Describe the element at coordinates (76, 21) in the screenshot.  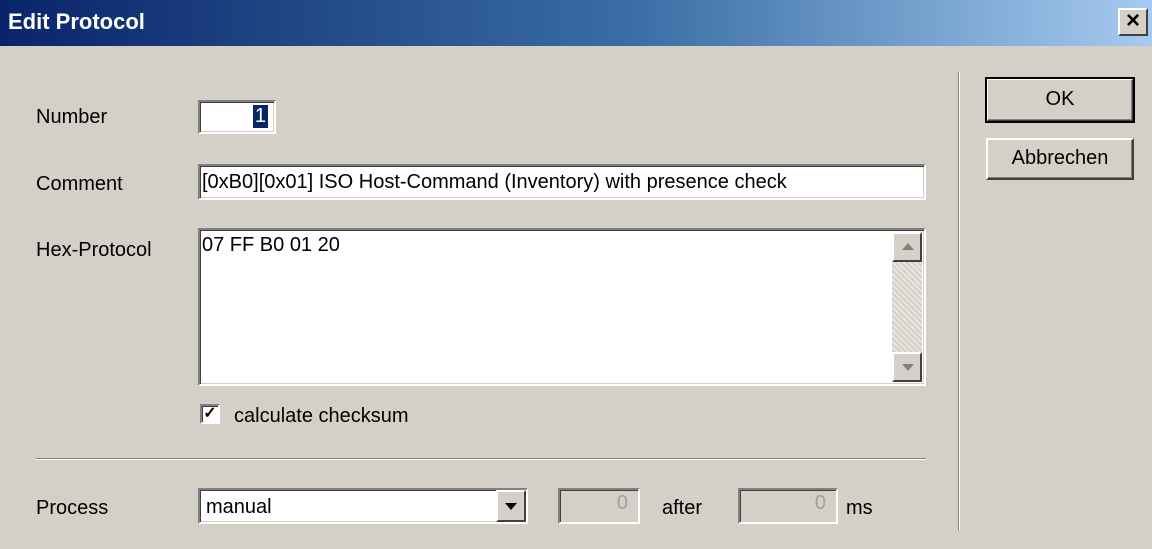
I see `dialog-title: Edit Protocol` at that location.